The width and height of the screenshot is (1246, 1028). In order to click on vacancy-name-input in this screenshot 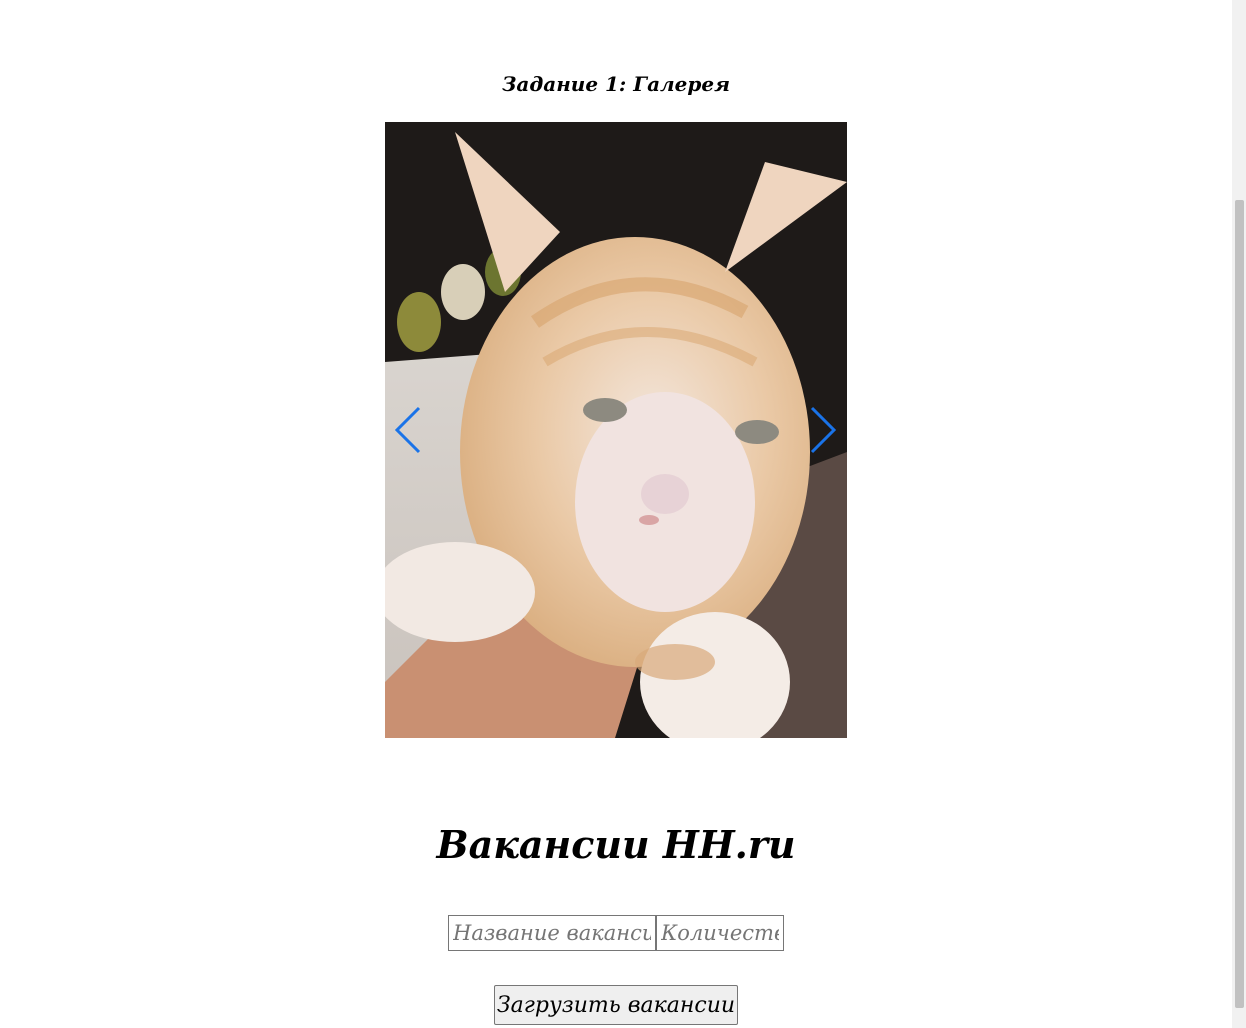, I will do `click(552, 933)`.